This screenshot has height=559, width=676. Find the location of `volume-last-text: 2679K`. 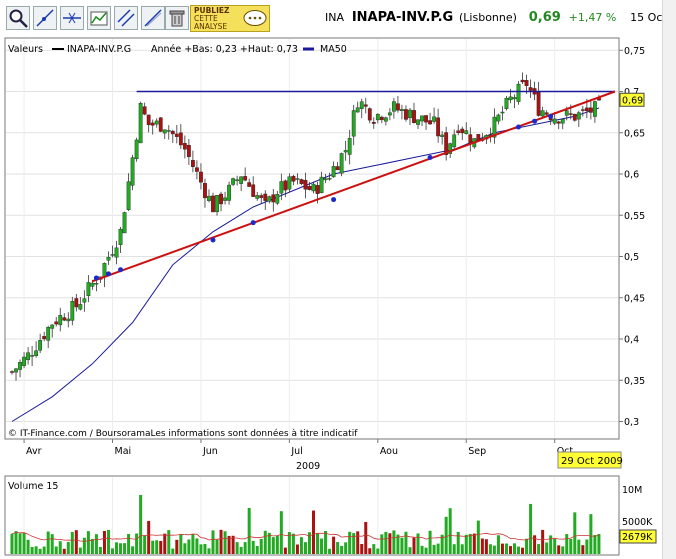

volume-last-text: 2679K is located at coordinates (637, 537).